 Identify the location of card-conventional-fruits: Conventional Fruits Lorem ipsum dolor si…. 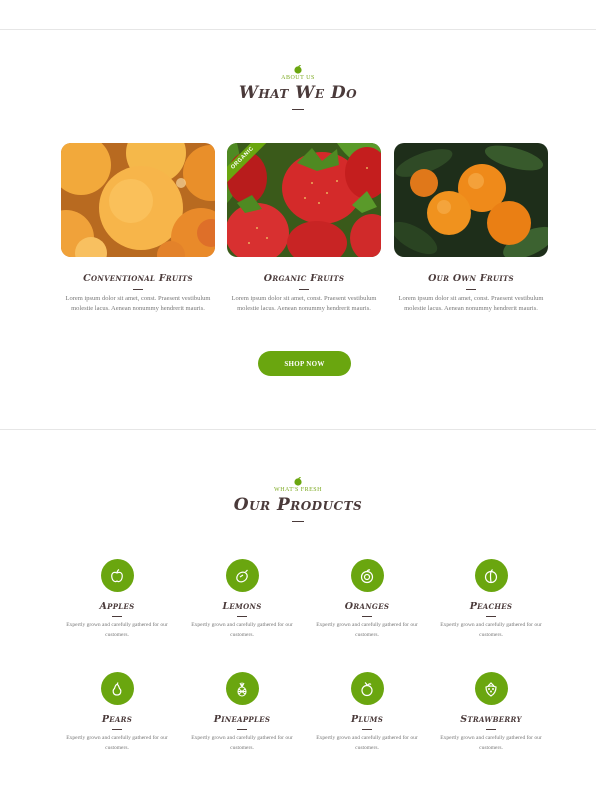
(138, 228).